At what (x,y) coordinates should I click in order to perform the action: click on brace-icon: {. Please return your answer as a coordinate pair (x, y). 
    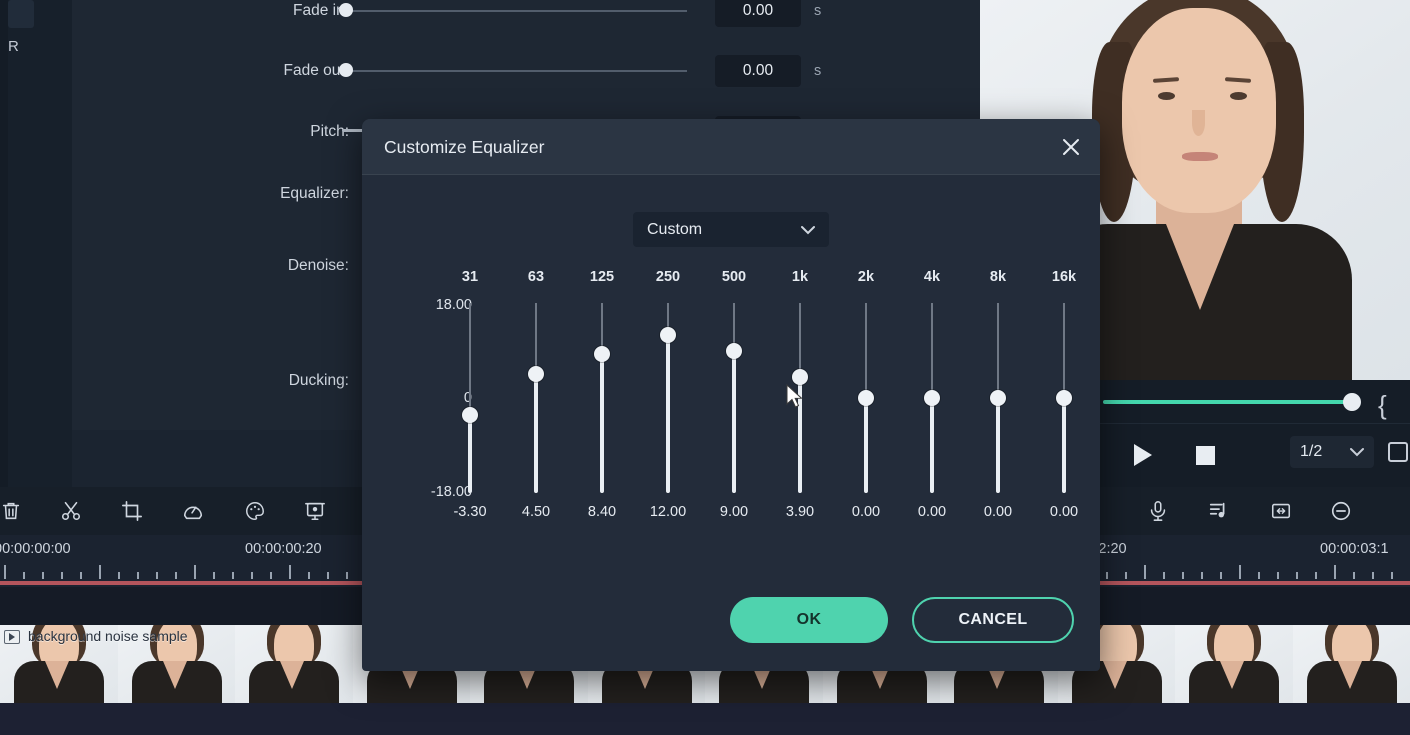
    Looking at the image, I should click on (1382, 405).